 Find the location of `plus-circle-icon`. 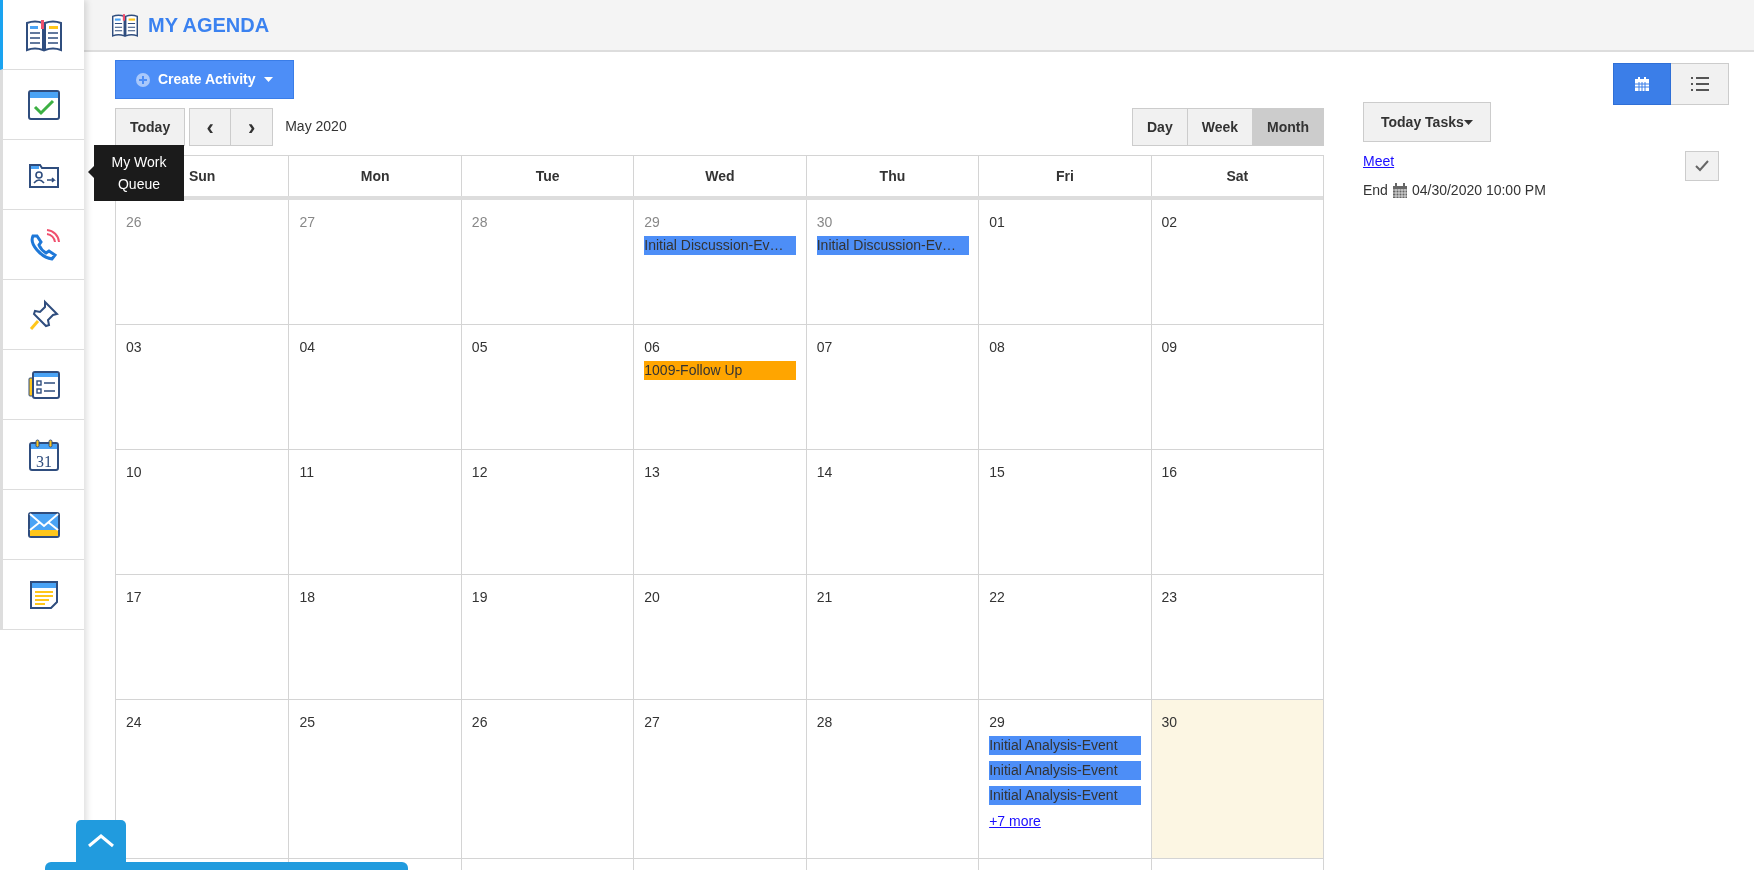

plus-circle-icon is located at coordinates (143, 79).